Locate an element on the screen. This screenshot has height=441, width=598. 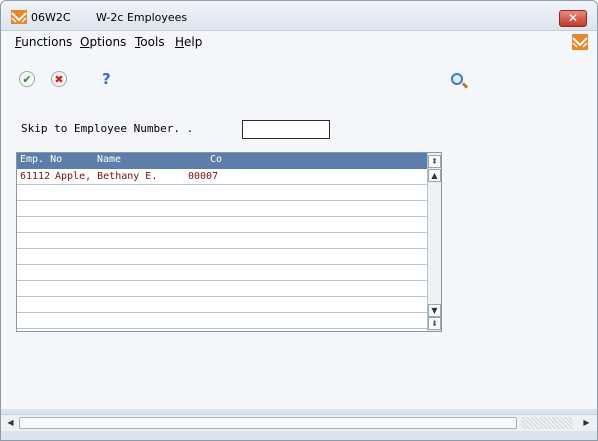
menu-help-label: elp is located at coordinates (193, 42).